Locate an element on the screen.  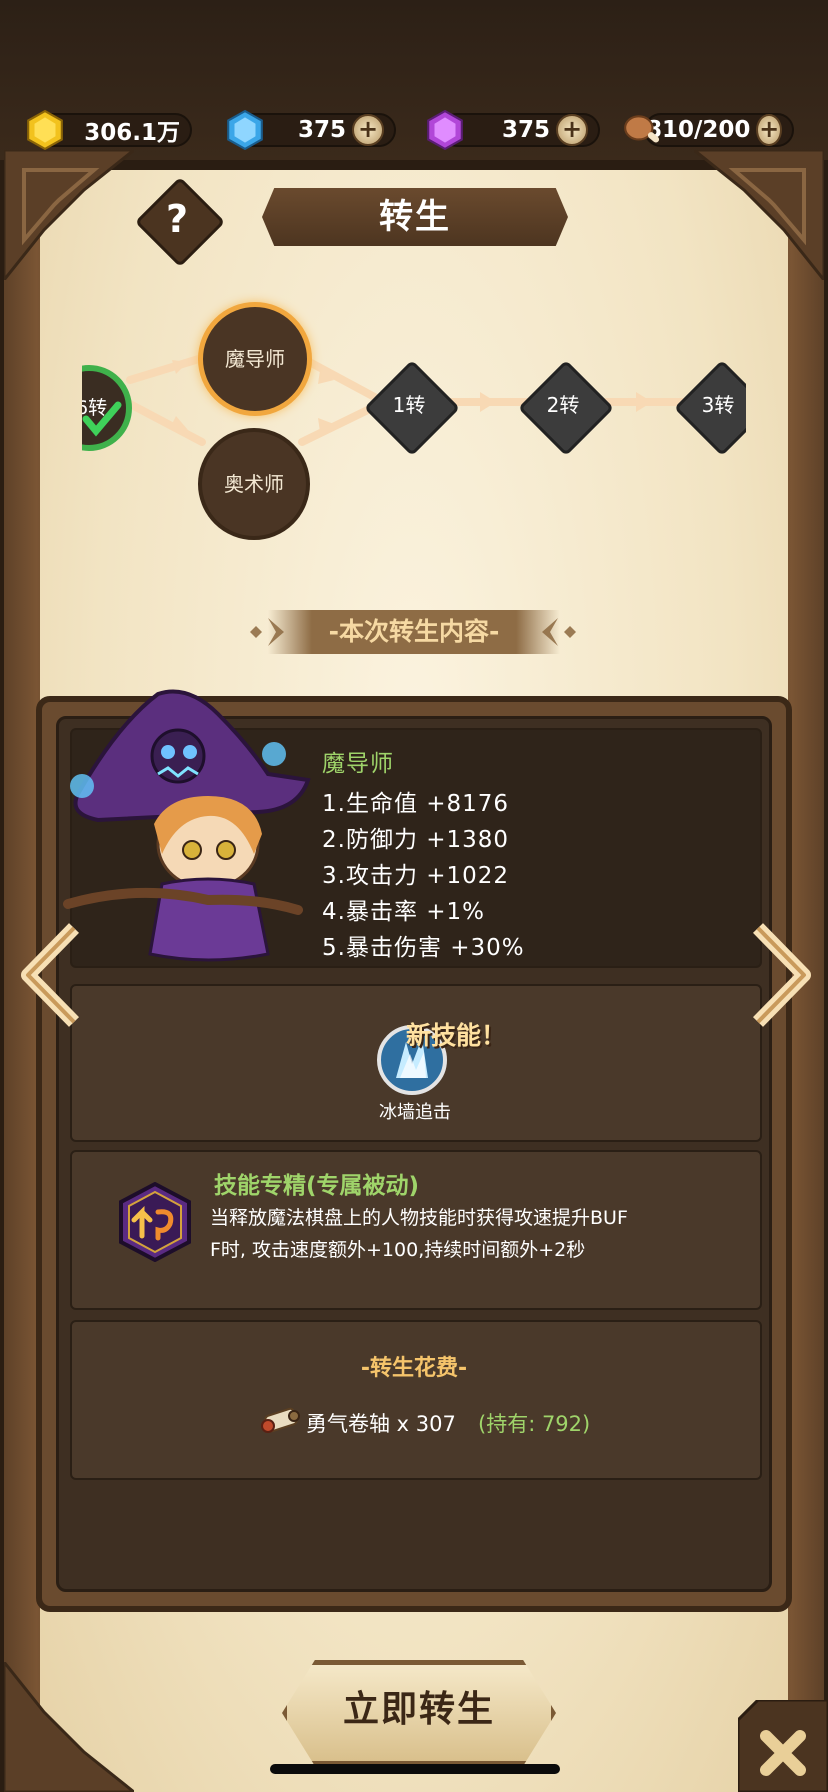
hero-stat-crit-rate: 4.暴击率 +1% is located at coordinates (404, 912).